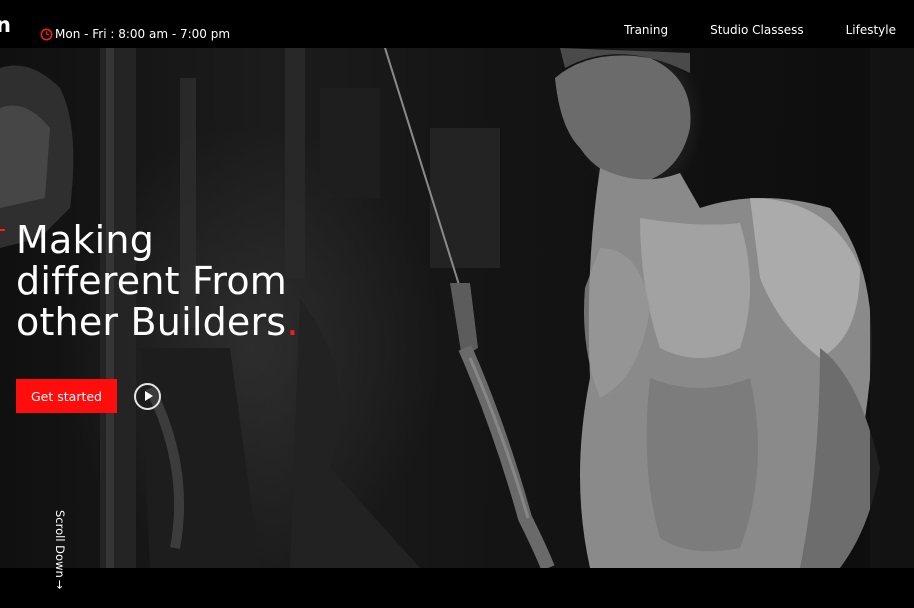 This screenshot has width=914, height=608. I want to click on opening-hours: Mon - Fri : 8:00 am - 7:00 pm, so click(135, 34).